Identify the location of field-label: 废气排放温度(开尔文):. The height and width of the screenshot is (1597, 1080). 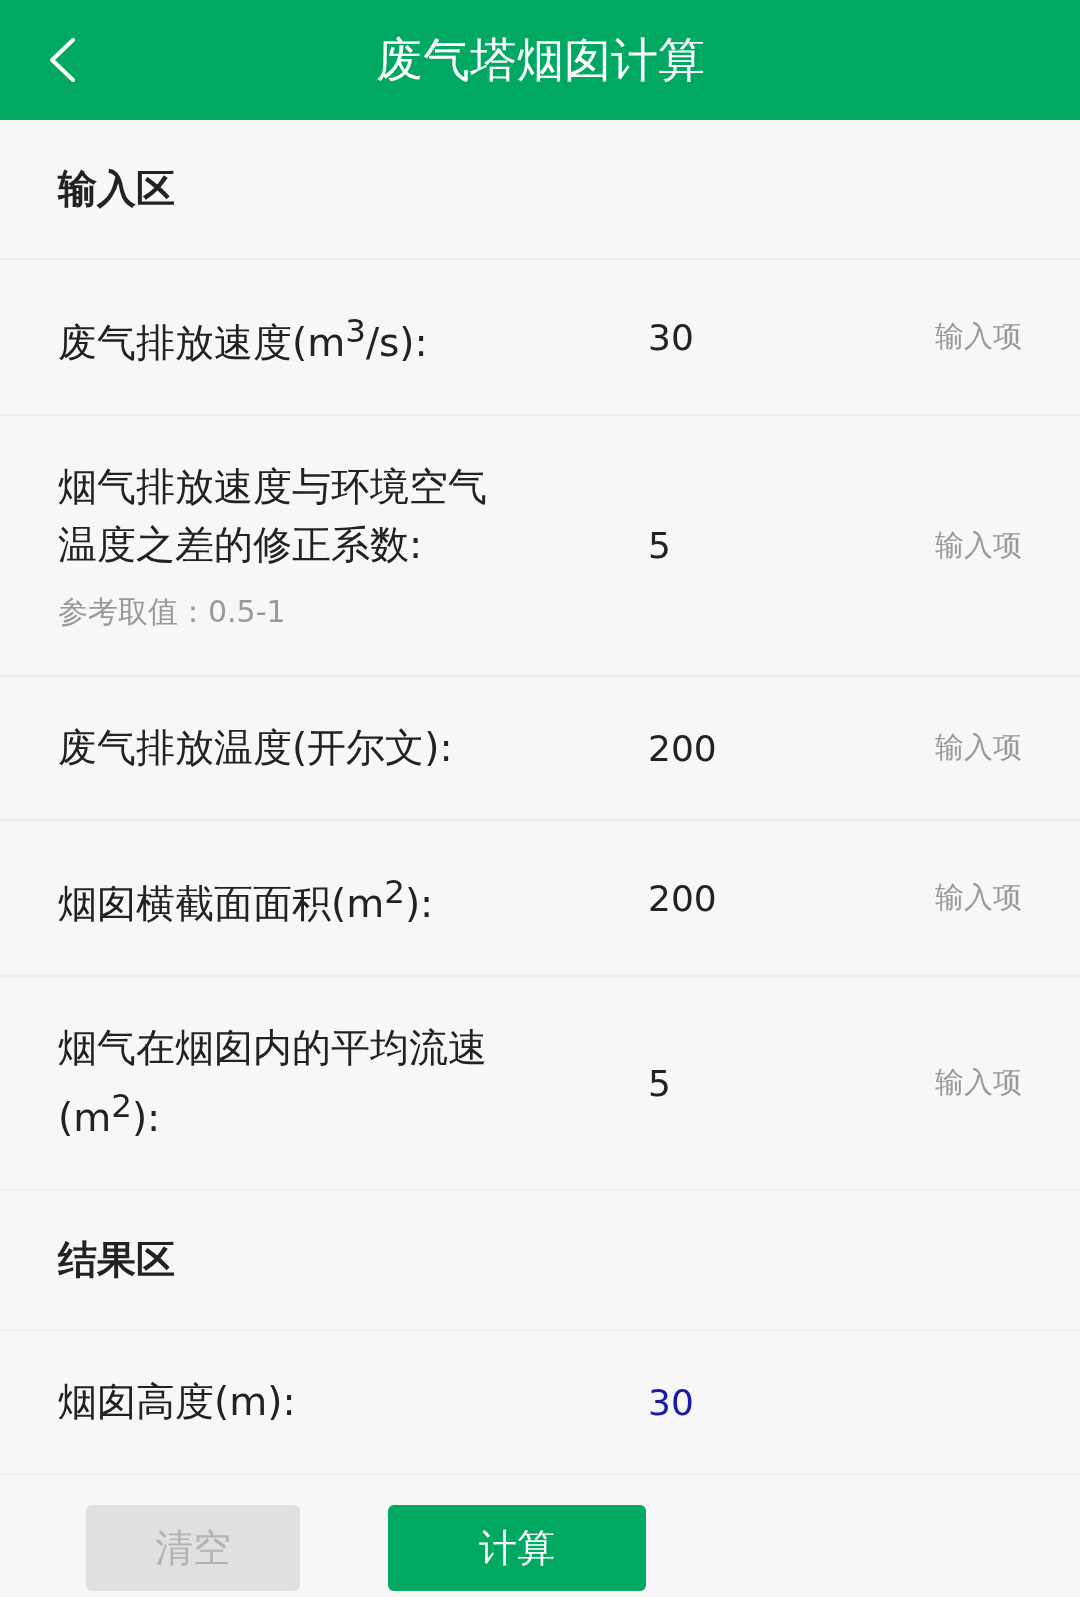
(256, 748).